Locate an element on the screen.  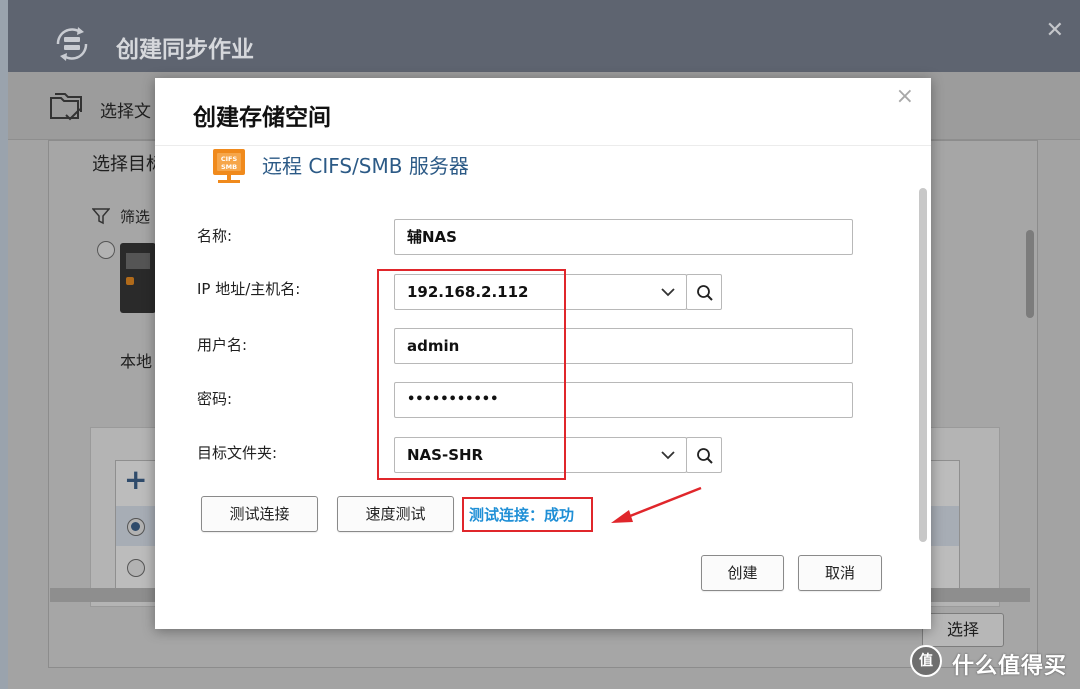
test-connection-button: 测试连接 is located at coordinates (259, 514).